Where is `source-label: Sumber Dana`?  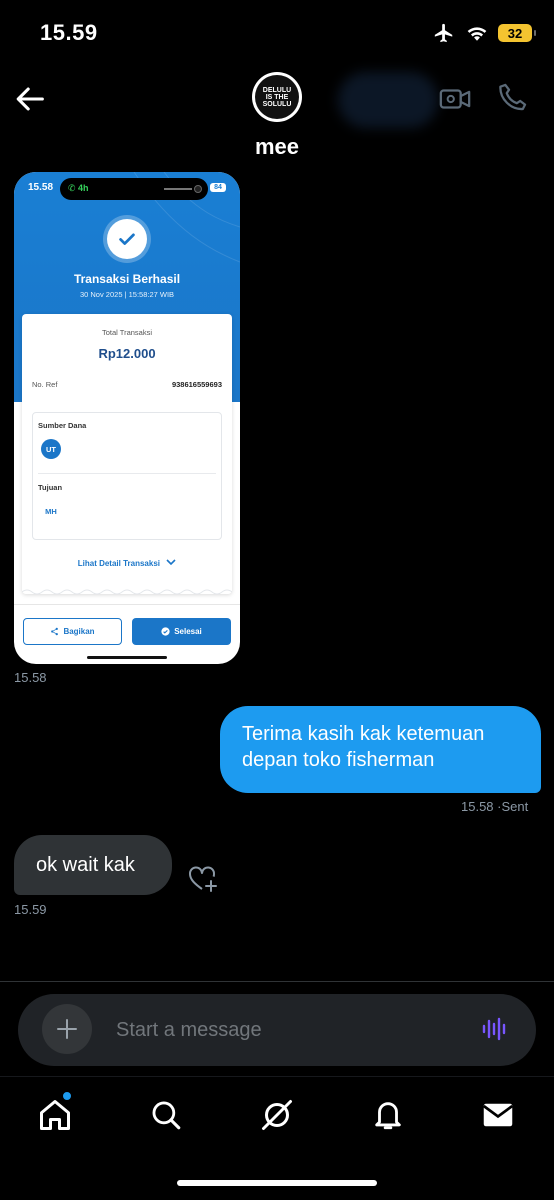
source-label: Sumber Dana is located at coordinates (62, 425).